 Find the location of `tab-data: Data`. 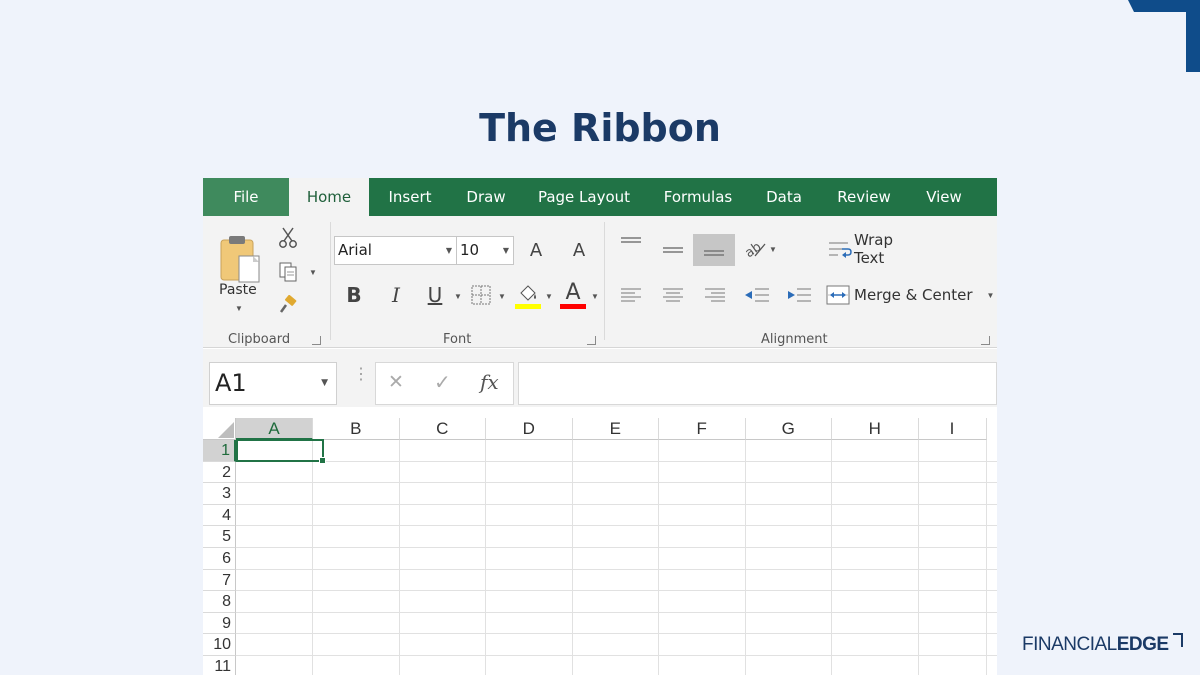

tab-data: Data is located at coordinates (784, 197).